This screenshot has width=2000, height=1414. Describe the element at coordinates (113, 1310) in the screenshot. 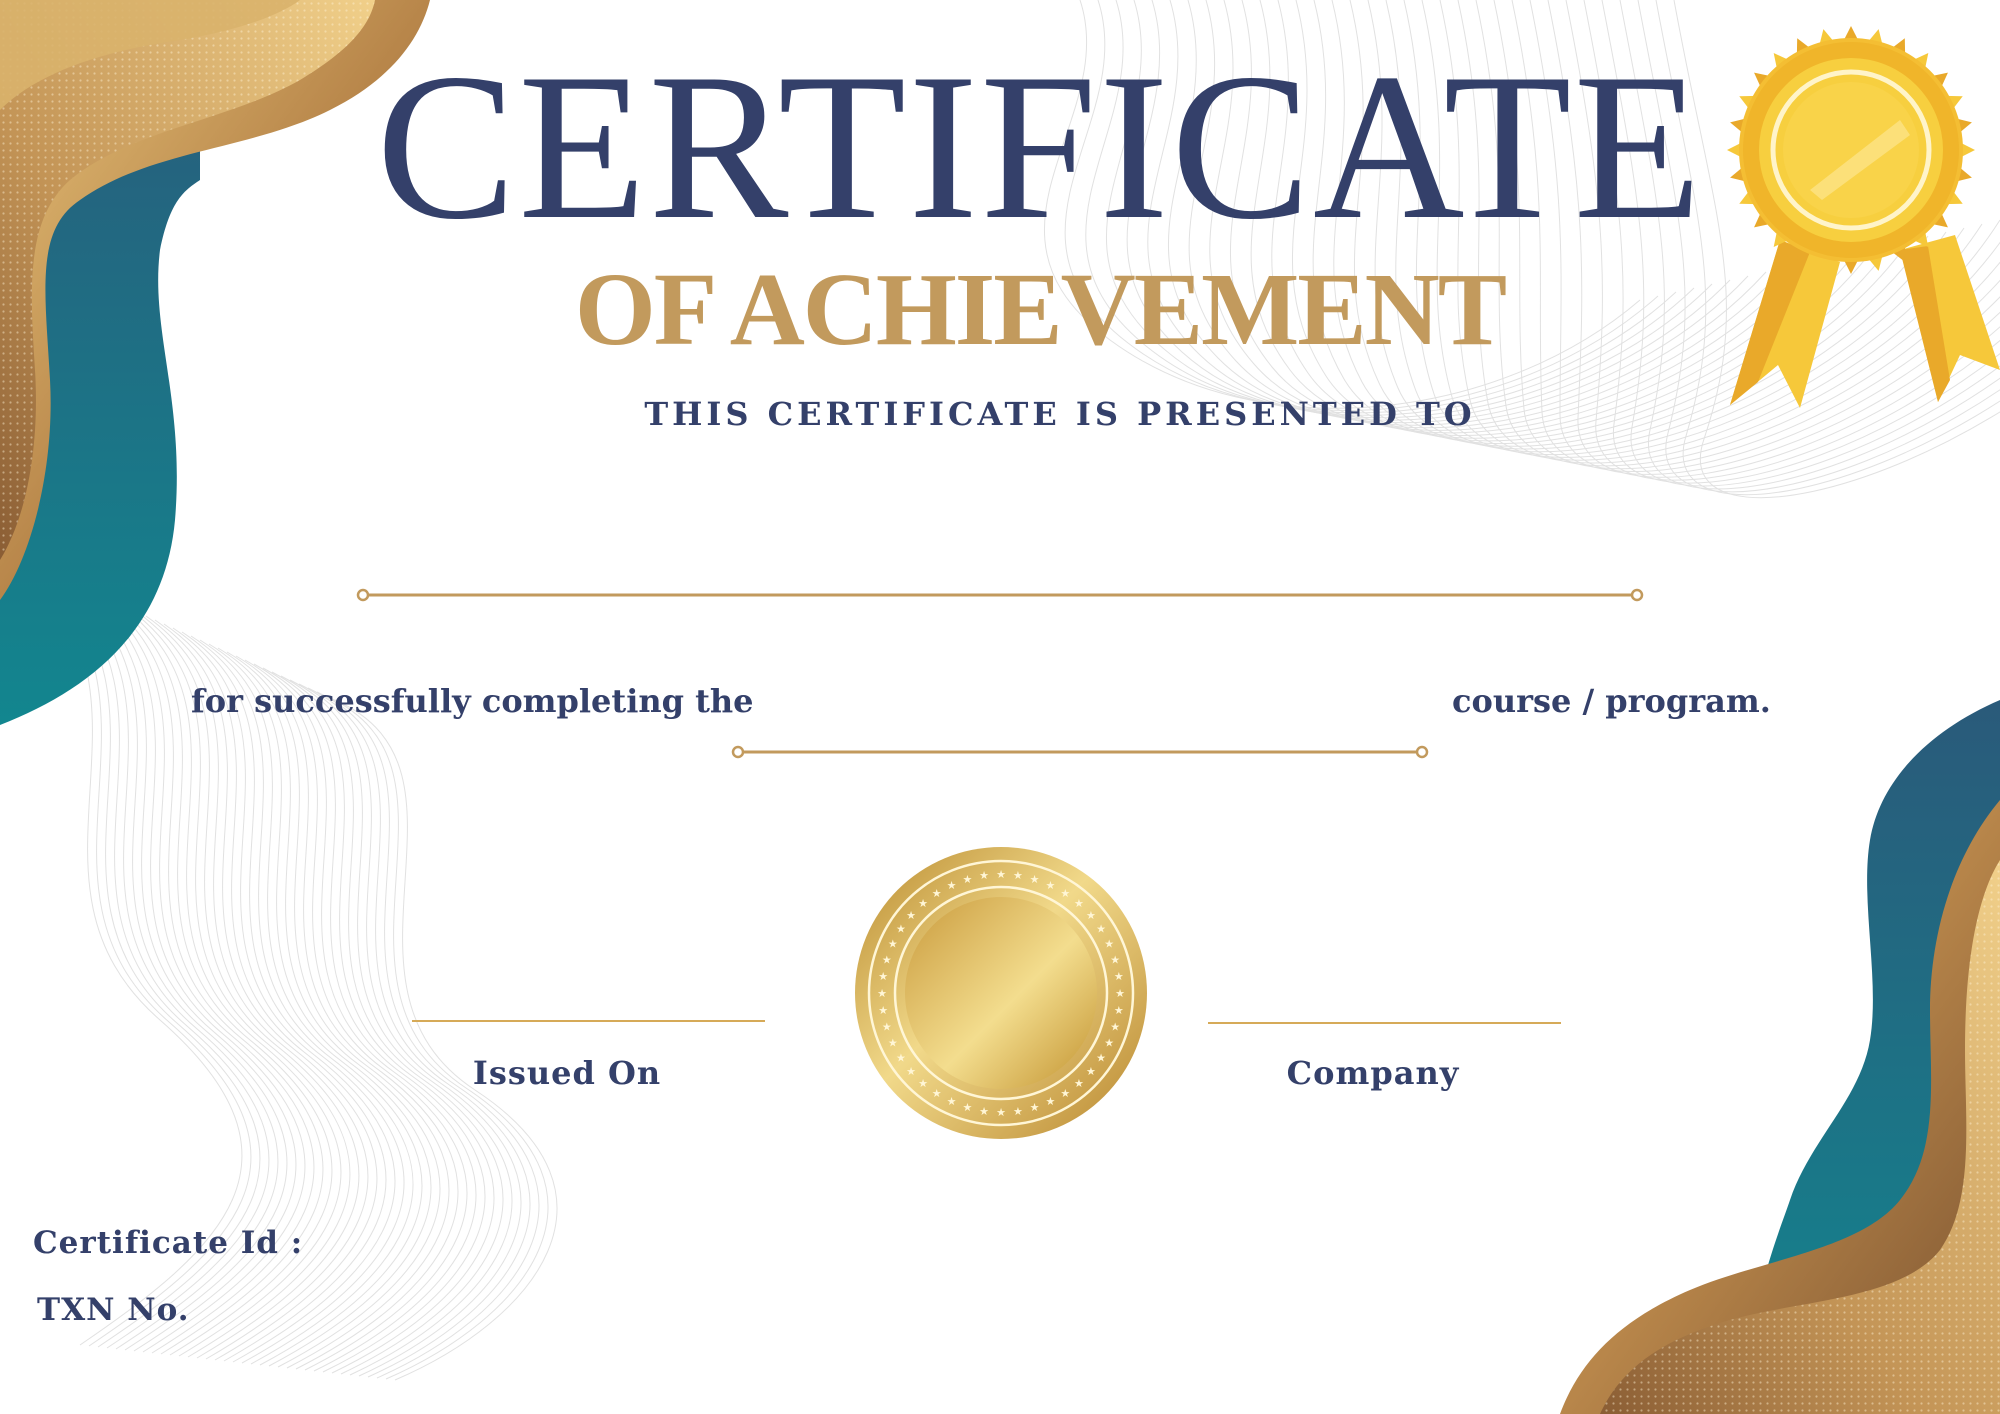

I see `txn-number-label: TXN No.` at that location.